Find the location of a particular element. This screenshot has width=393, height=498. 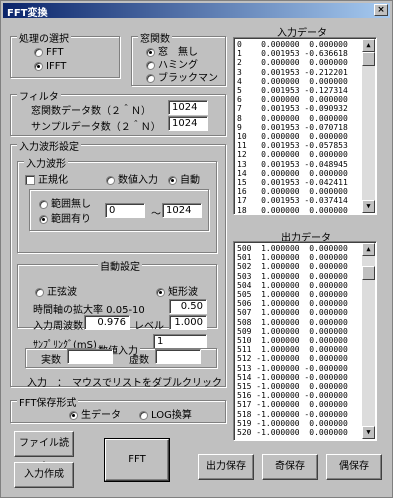

imag-field is located at coordinates (178, 356).